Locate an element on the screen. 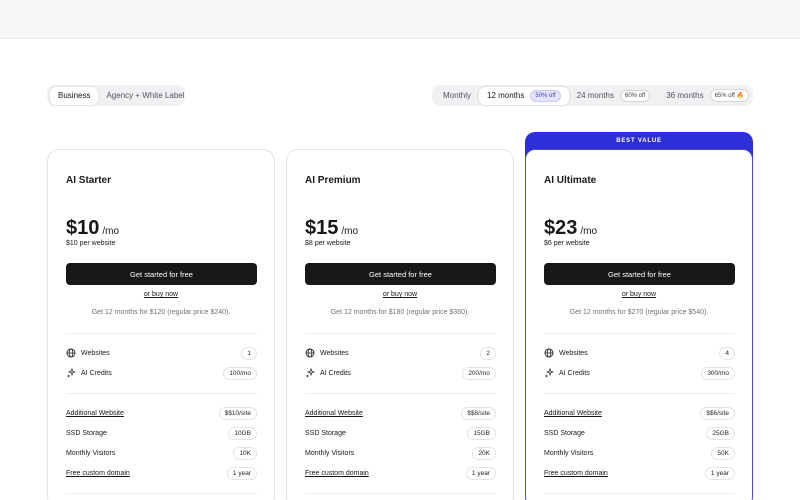  feature-value: 100/mo is located at coordinates (240, 373).